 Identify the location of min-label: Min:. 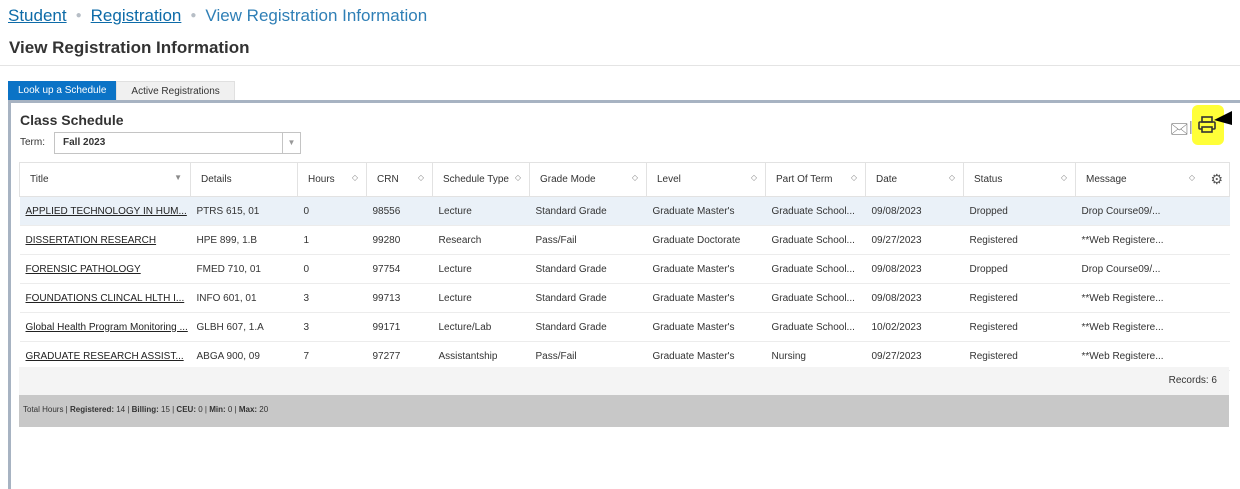
(217, 409).